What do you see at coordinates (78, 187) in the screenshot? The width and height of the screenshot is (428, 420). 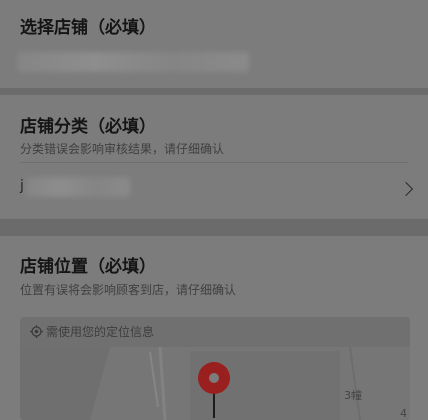 I see `category-value-blurred` at bounding box center [78, 187].